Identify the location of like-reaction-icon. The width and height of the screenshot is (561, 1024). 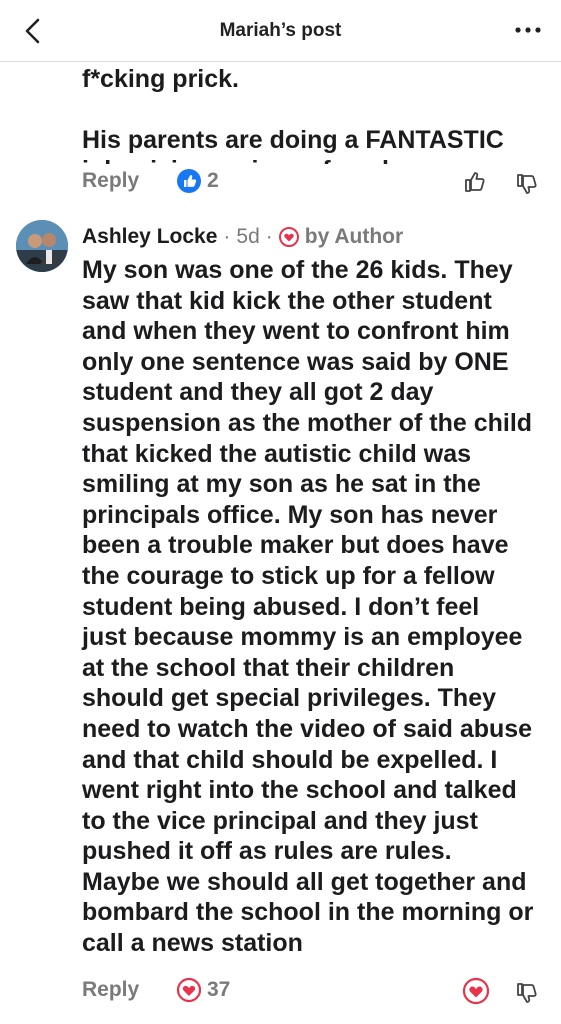
(189, 181).